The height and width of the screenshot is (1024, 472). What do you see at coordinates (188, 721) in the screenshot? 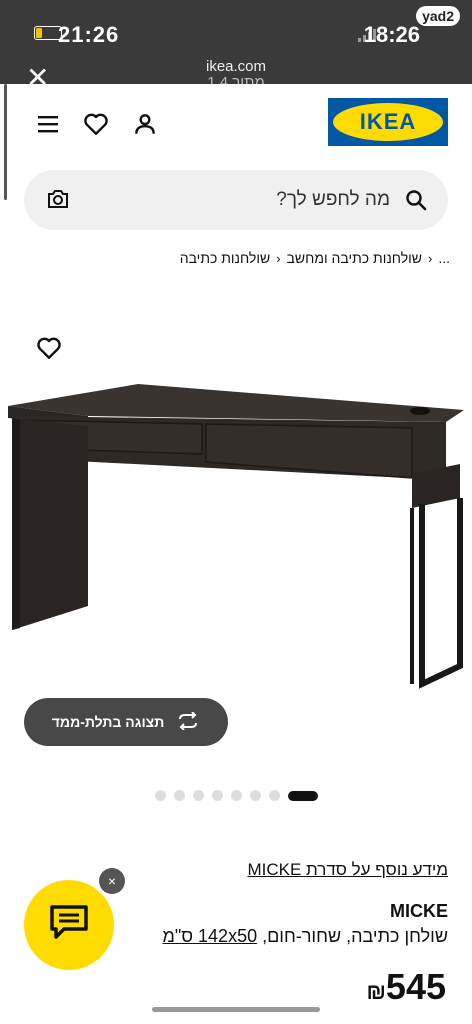
I see `rotate-3d-icon` at bounding box center [188, 721].